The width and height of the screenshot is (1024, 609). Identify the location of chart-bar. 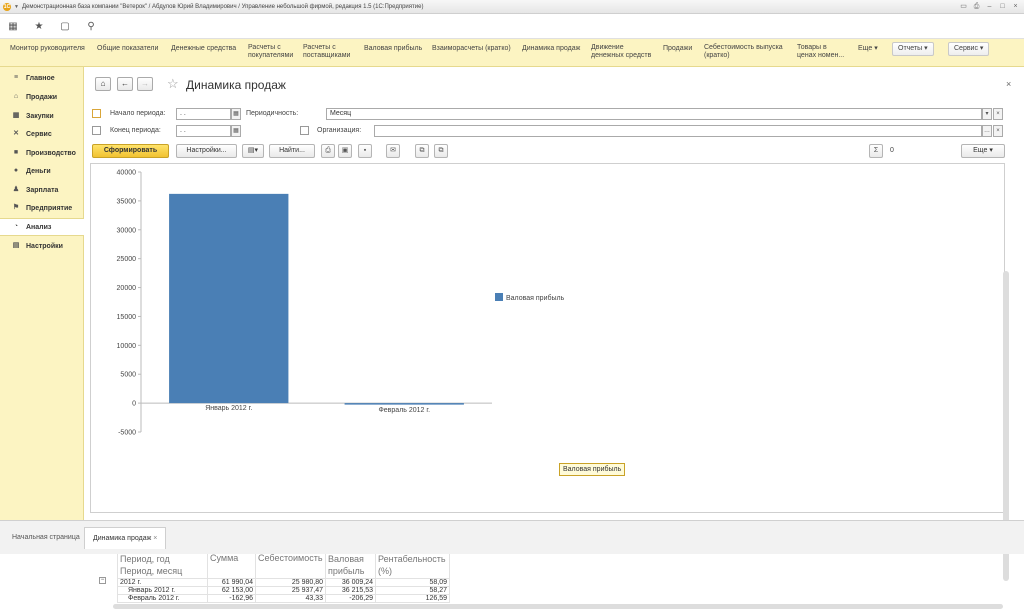
(229, 298).